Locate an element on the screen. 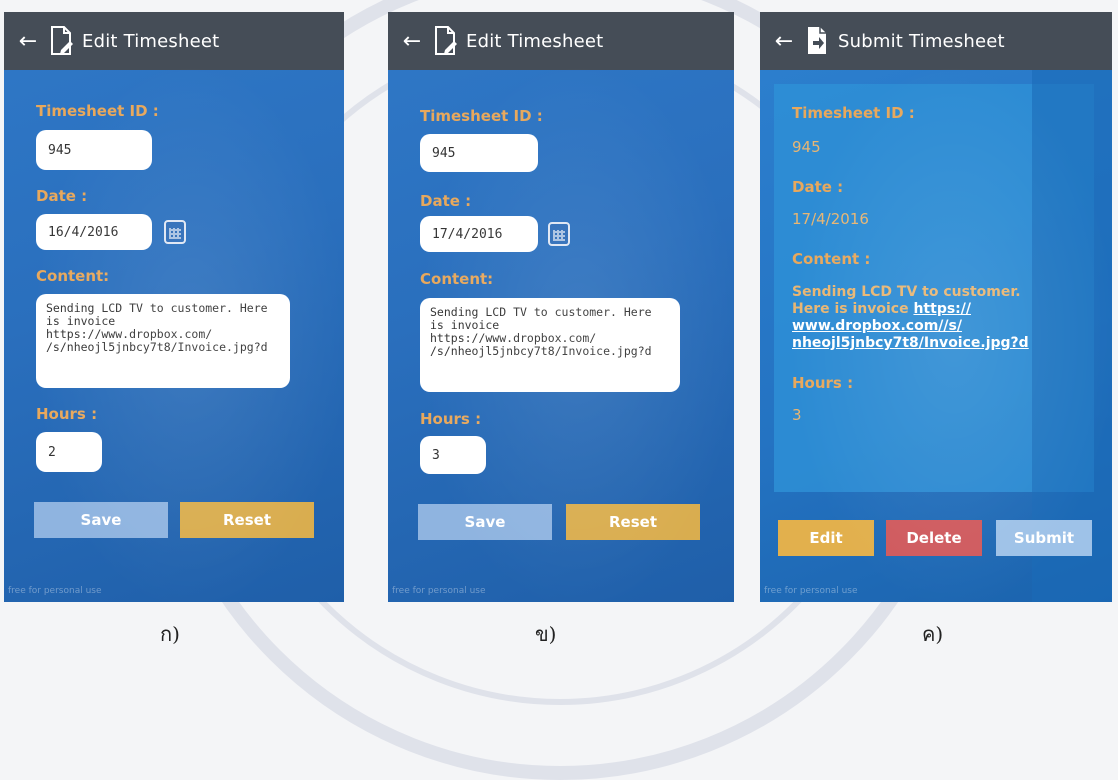 Image resolution: width=1118 pixels, height=780 pixels. submit-button: Submit is located at coordinates (1044, 538).